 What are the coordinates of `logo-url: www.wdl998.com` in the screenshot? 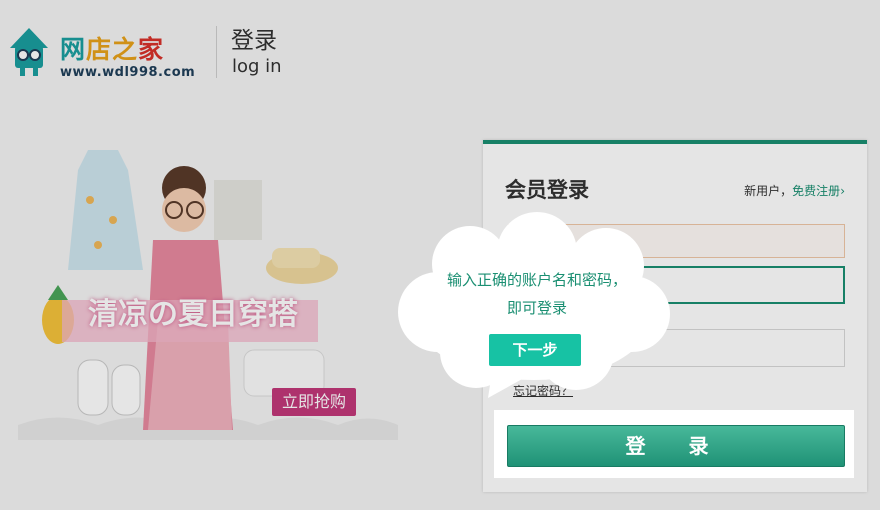 It's located at (128, 72).